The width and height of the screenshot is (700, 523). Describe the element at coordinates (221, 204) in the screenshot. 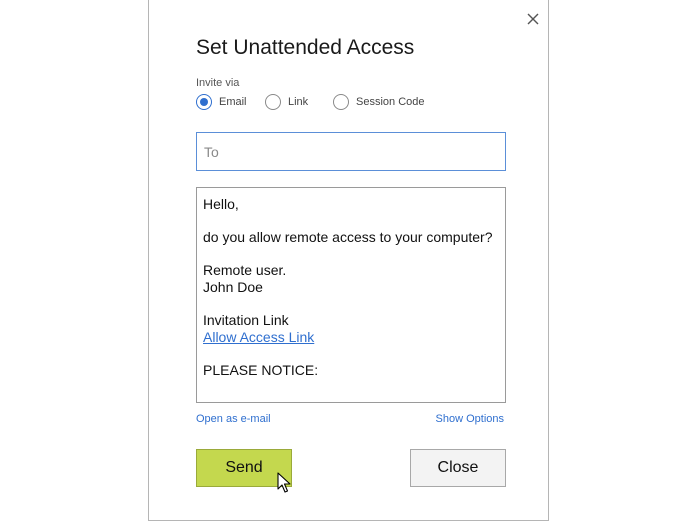

I see `message-greeting: Hello,` at that location.